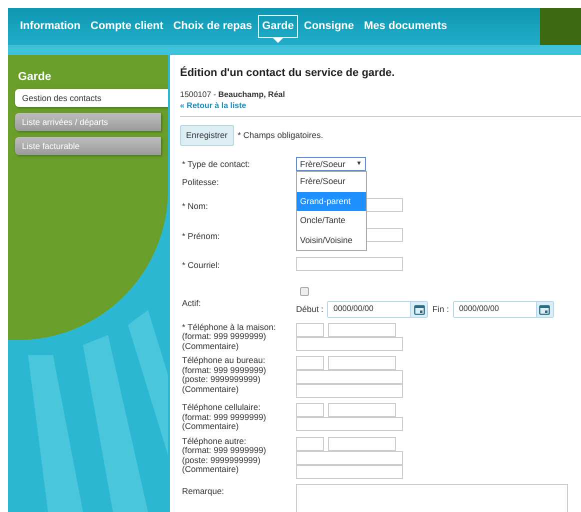 The width and height of the screenshot is (581, 512). What do you see at coordinates (323, 164) in the screenshot?
I see `select-value: Frère/Soeur` at bounding box center [323, 164].